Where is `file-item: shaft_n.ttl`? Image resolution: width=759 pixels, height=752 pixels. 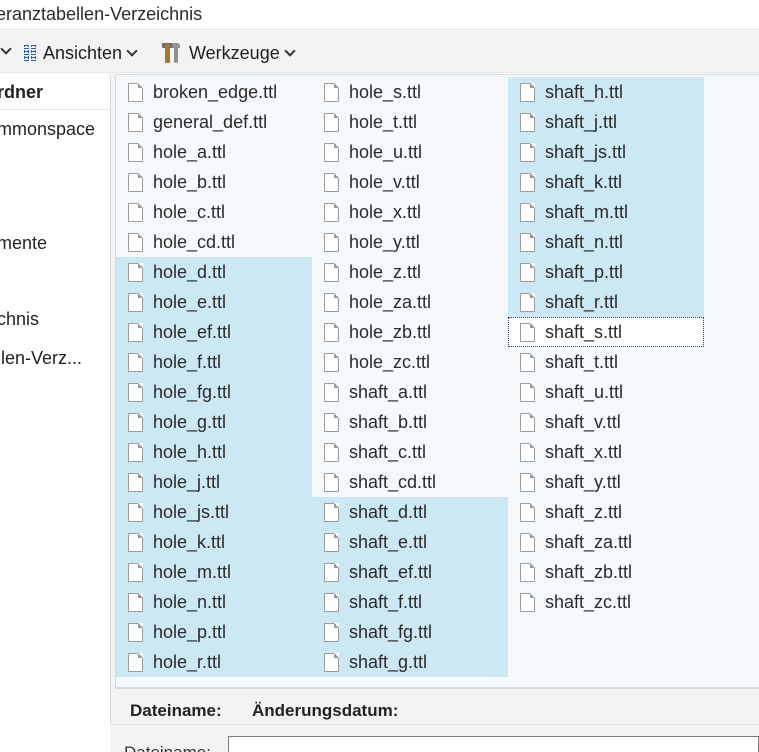 file-item: shaft_n.ttl is located at coordinates (606, 242).